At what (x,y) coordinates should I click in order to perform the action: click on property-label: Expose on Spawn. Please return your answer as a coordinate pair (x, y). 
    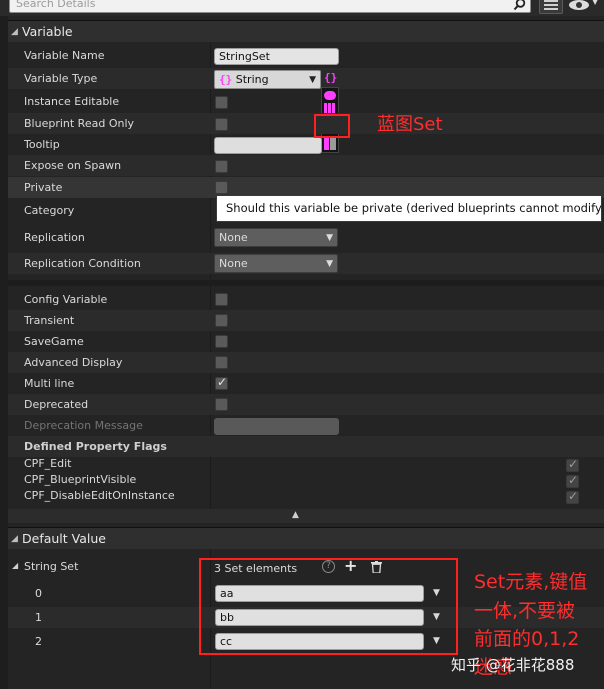
    Looking at the image, I should click on (73, 165).